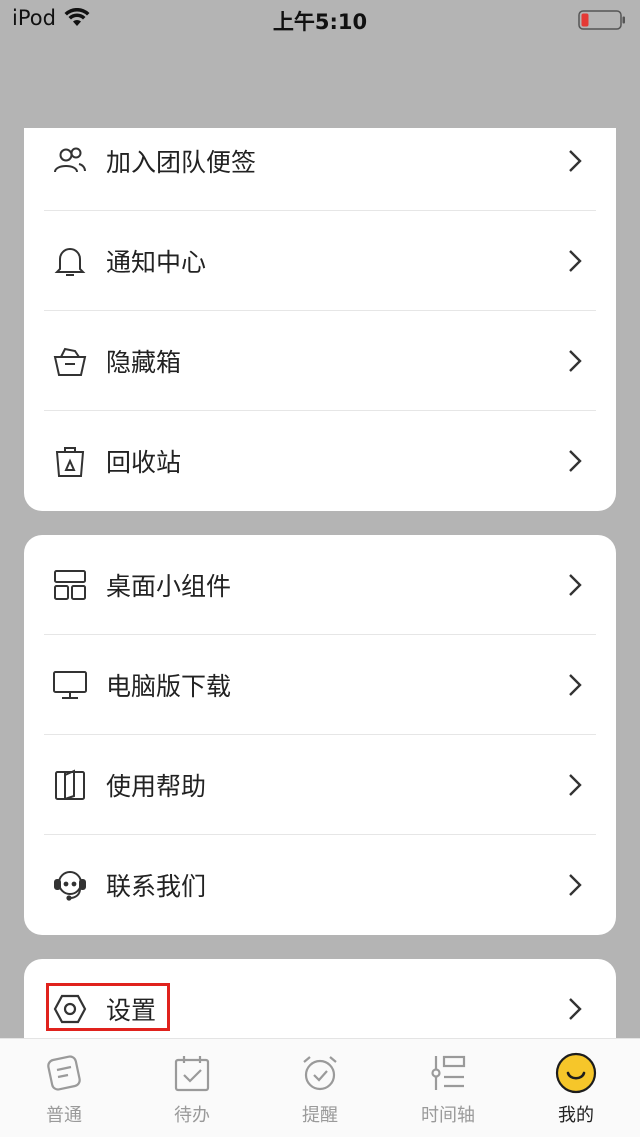 The width and height of the screenshot is (640, 1137). I want to click on hidden-box-icon, so click(70, 361).